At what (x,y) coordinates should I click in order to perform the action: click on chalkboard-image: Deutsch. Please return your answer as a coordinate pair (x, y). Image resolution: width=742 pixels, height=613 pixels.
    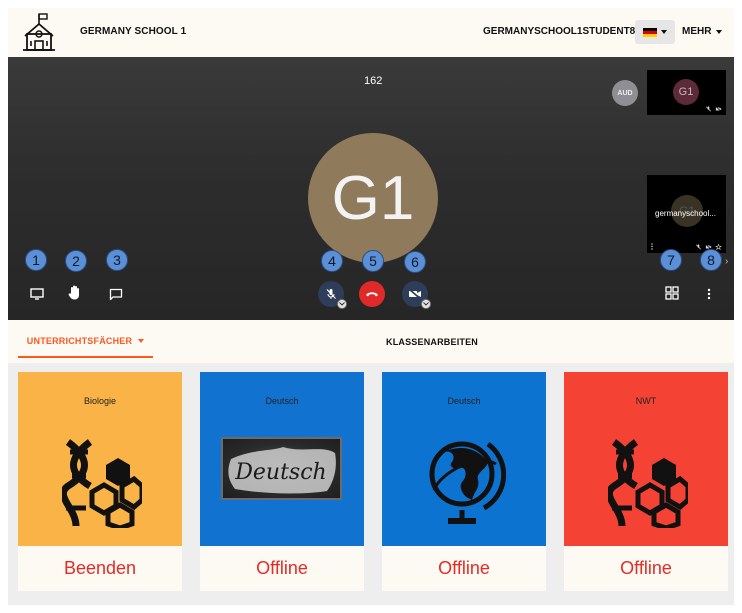
    Looking at the image, I should click on (281, 468).